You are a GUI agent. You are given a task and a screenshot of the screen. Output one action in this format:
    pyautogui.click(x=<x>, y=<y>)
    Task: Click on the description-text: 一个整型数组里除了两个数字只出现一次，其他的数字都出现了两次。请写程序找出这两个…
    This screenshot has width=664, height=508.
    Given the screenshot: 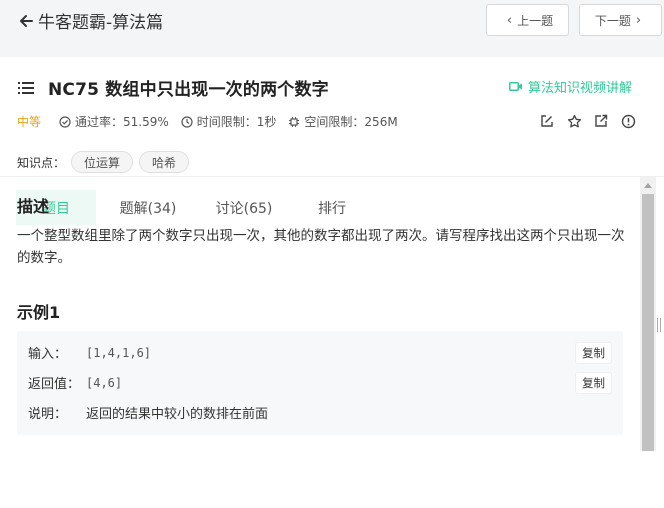 What is the action you would take?
    pyautogui.click(x=321, y=247)
    